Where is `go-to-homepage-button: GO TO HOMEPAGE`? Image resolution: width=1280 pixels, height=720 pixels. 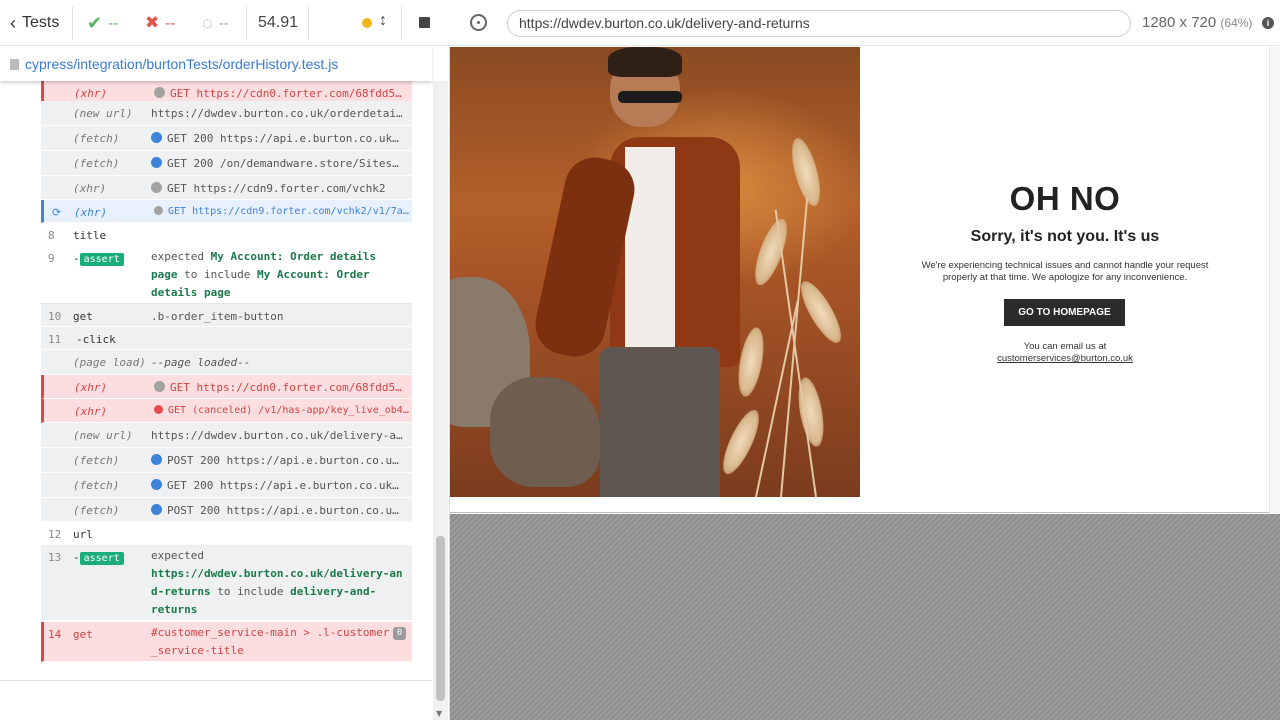
go-to-homepage-button: GO TO HOMEPAGE is located at coordinates (1064, 312).